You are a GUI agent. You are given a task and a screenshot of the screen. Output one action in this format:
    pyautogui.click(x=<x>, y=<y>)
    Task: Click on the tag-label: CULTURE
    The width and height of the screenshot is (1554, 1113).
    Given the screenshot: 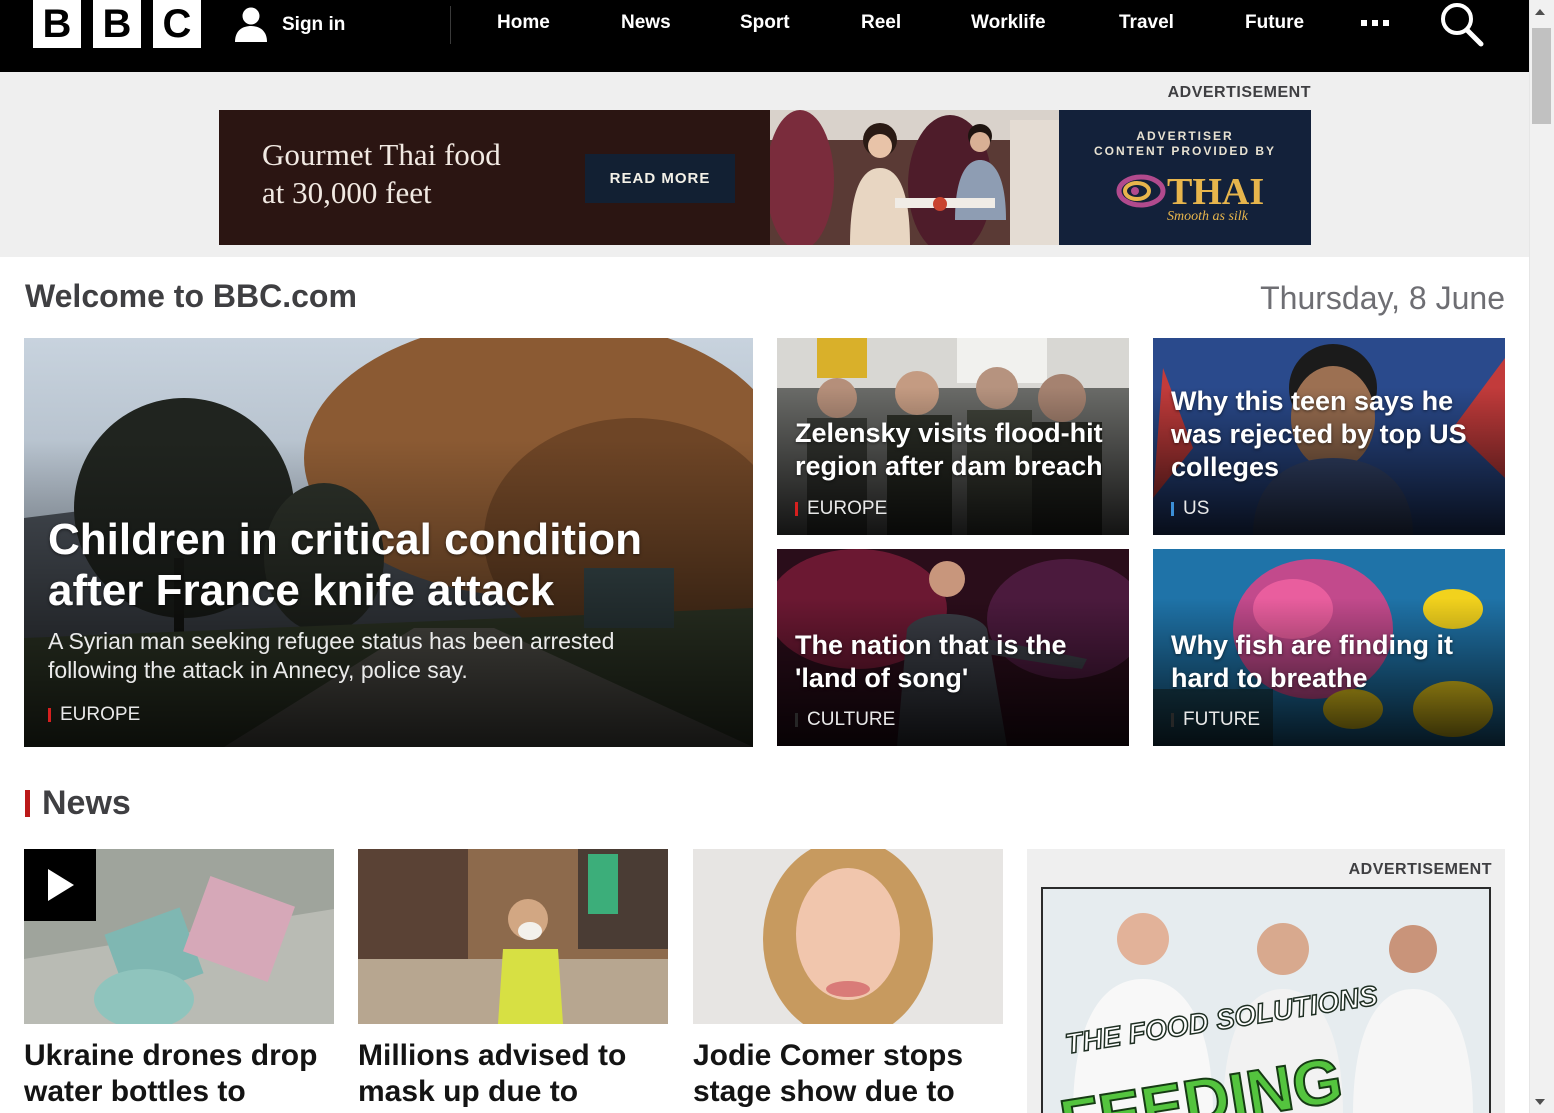 What is the action you would take?
    pyautogui.click(x=851, y=719)
    